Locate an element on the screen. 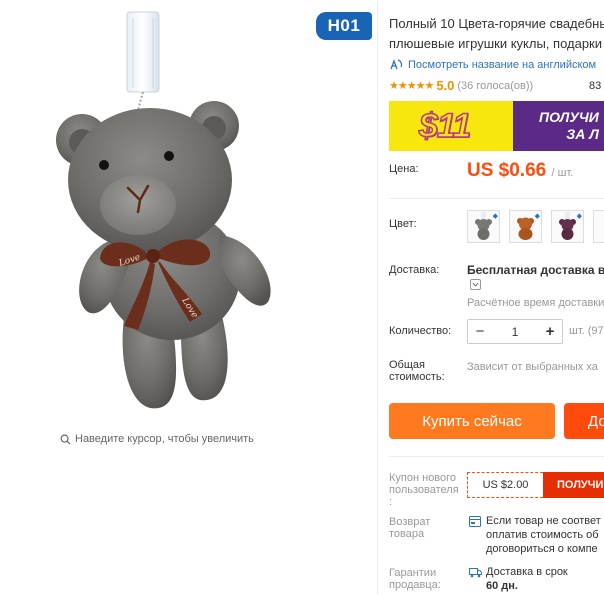 Image resolution: width=604 pixels, height=595 pixels. translate-title-link: Посмотреть название на английском is located at coordinates (492, 65).